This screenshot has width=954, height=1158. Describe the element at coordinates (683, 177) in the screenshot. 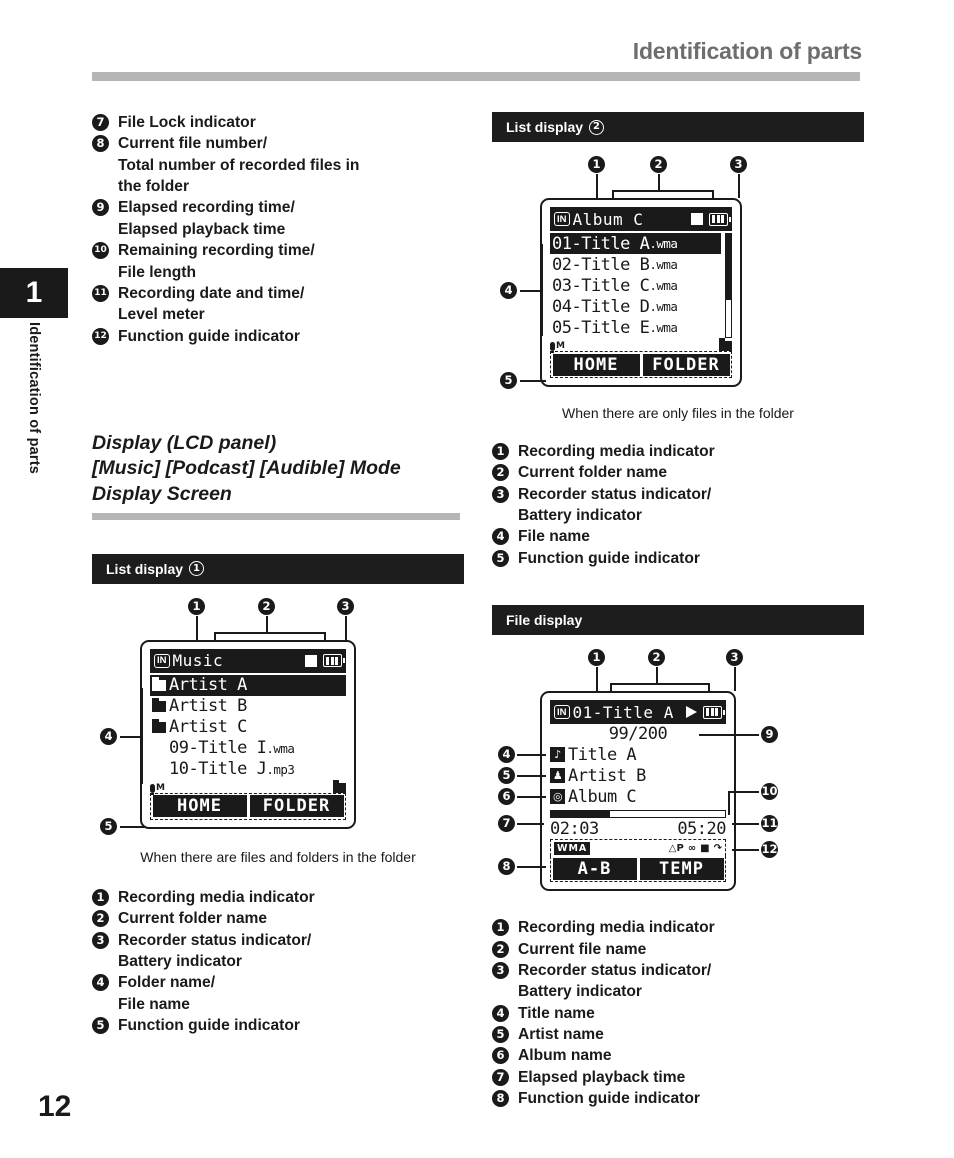

I see `lcd2-callouts: 1 2 3` at that location.